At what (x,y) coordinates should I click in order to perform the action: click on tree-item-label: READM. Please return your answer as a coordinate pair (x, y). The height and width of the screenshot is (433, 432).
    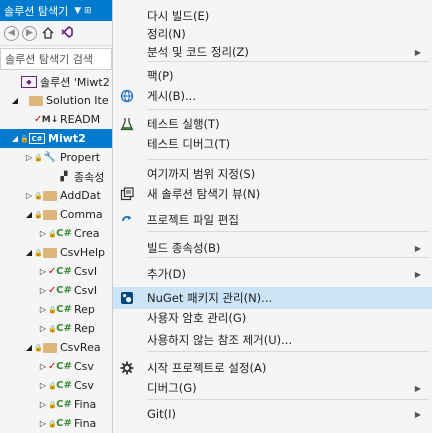
    Looking at the image, I should click on (80, 119).